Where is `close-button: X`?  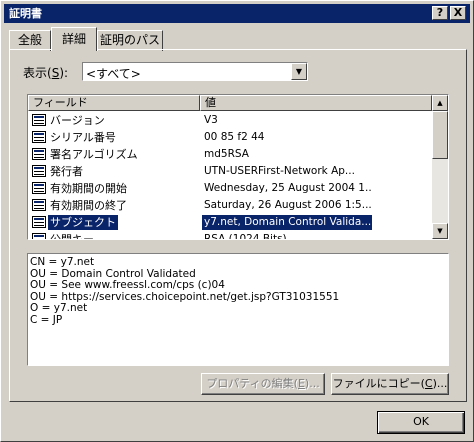 close-button: X is located at coordinates (458, 13).